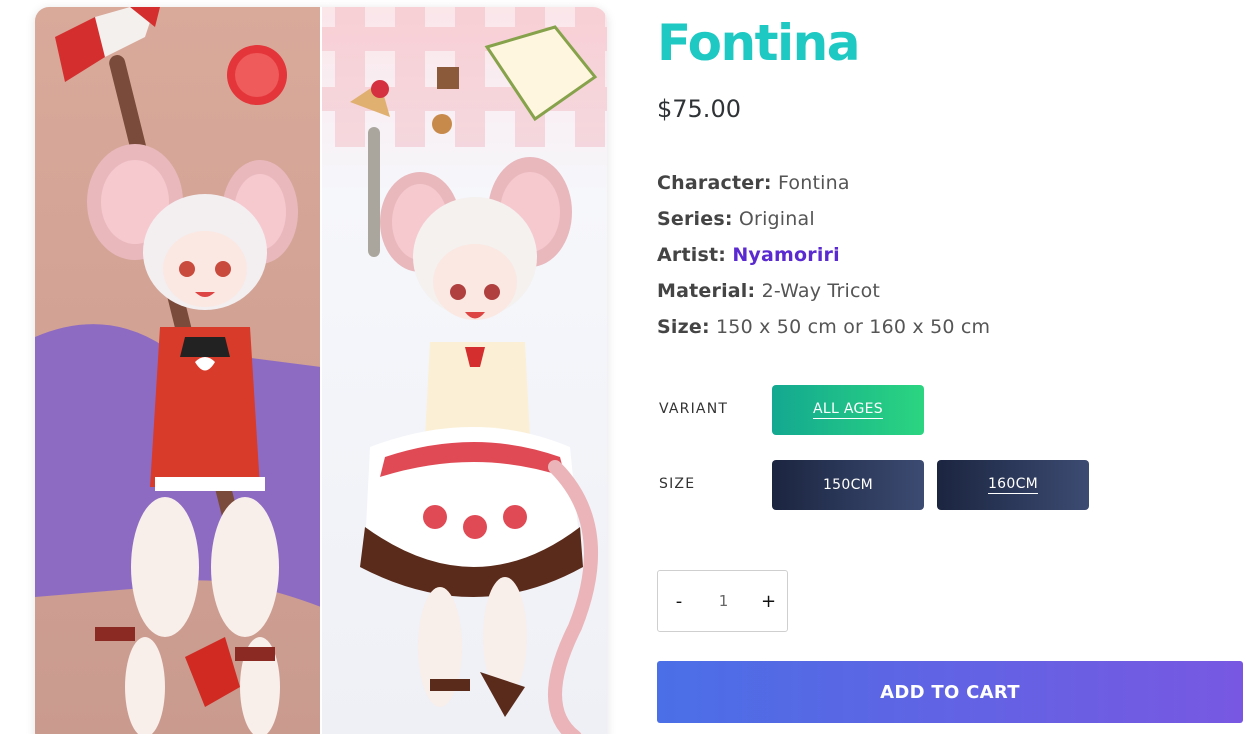 The height and width of the screenshot is (734, 1243). I want to click on size-button-label: 160CM, so click(1013, 485).